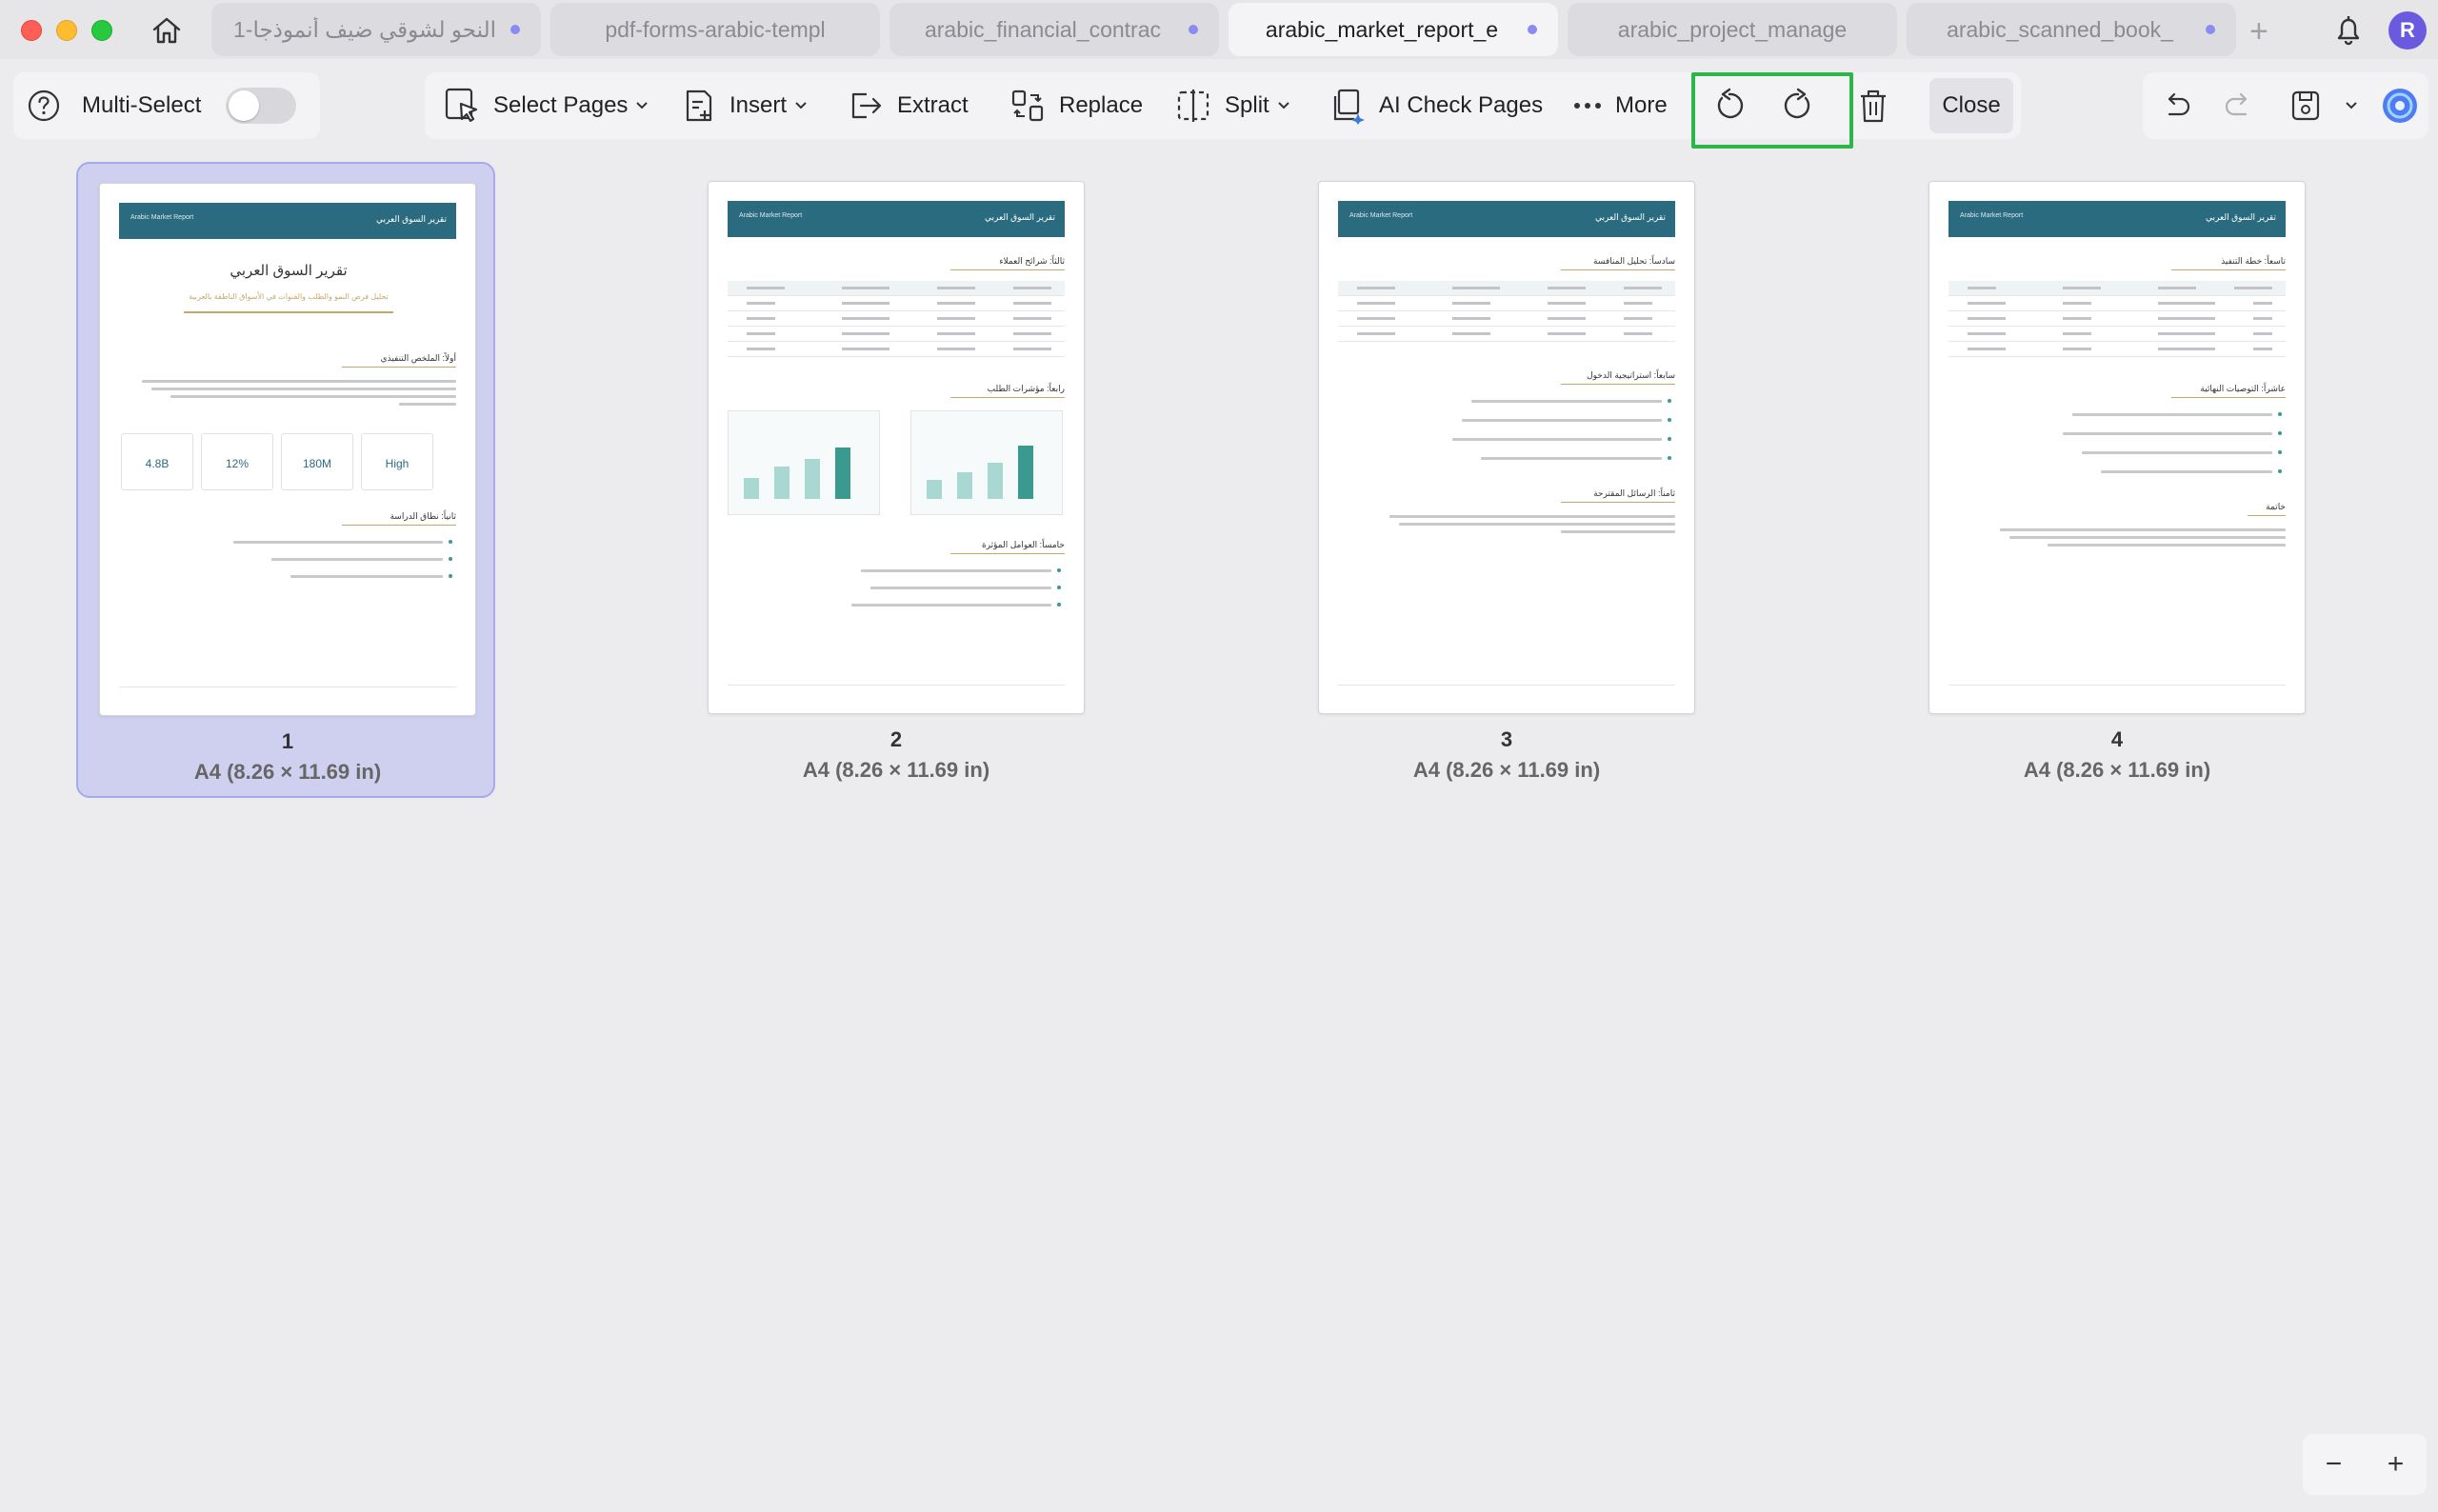 This screenshot has width=2438, height=1512. Describe the element at coordinates (1193, 106) in the screenshot. I see `split-icon` at that location.